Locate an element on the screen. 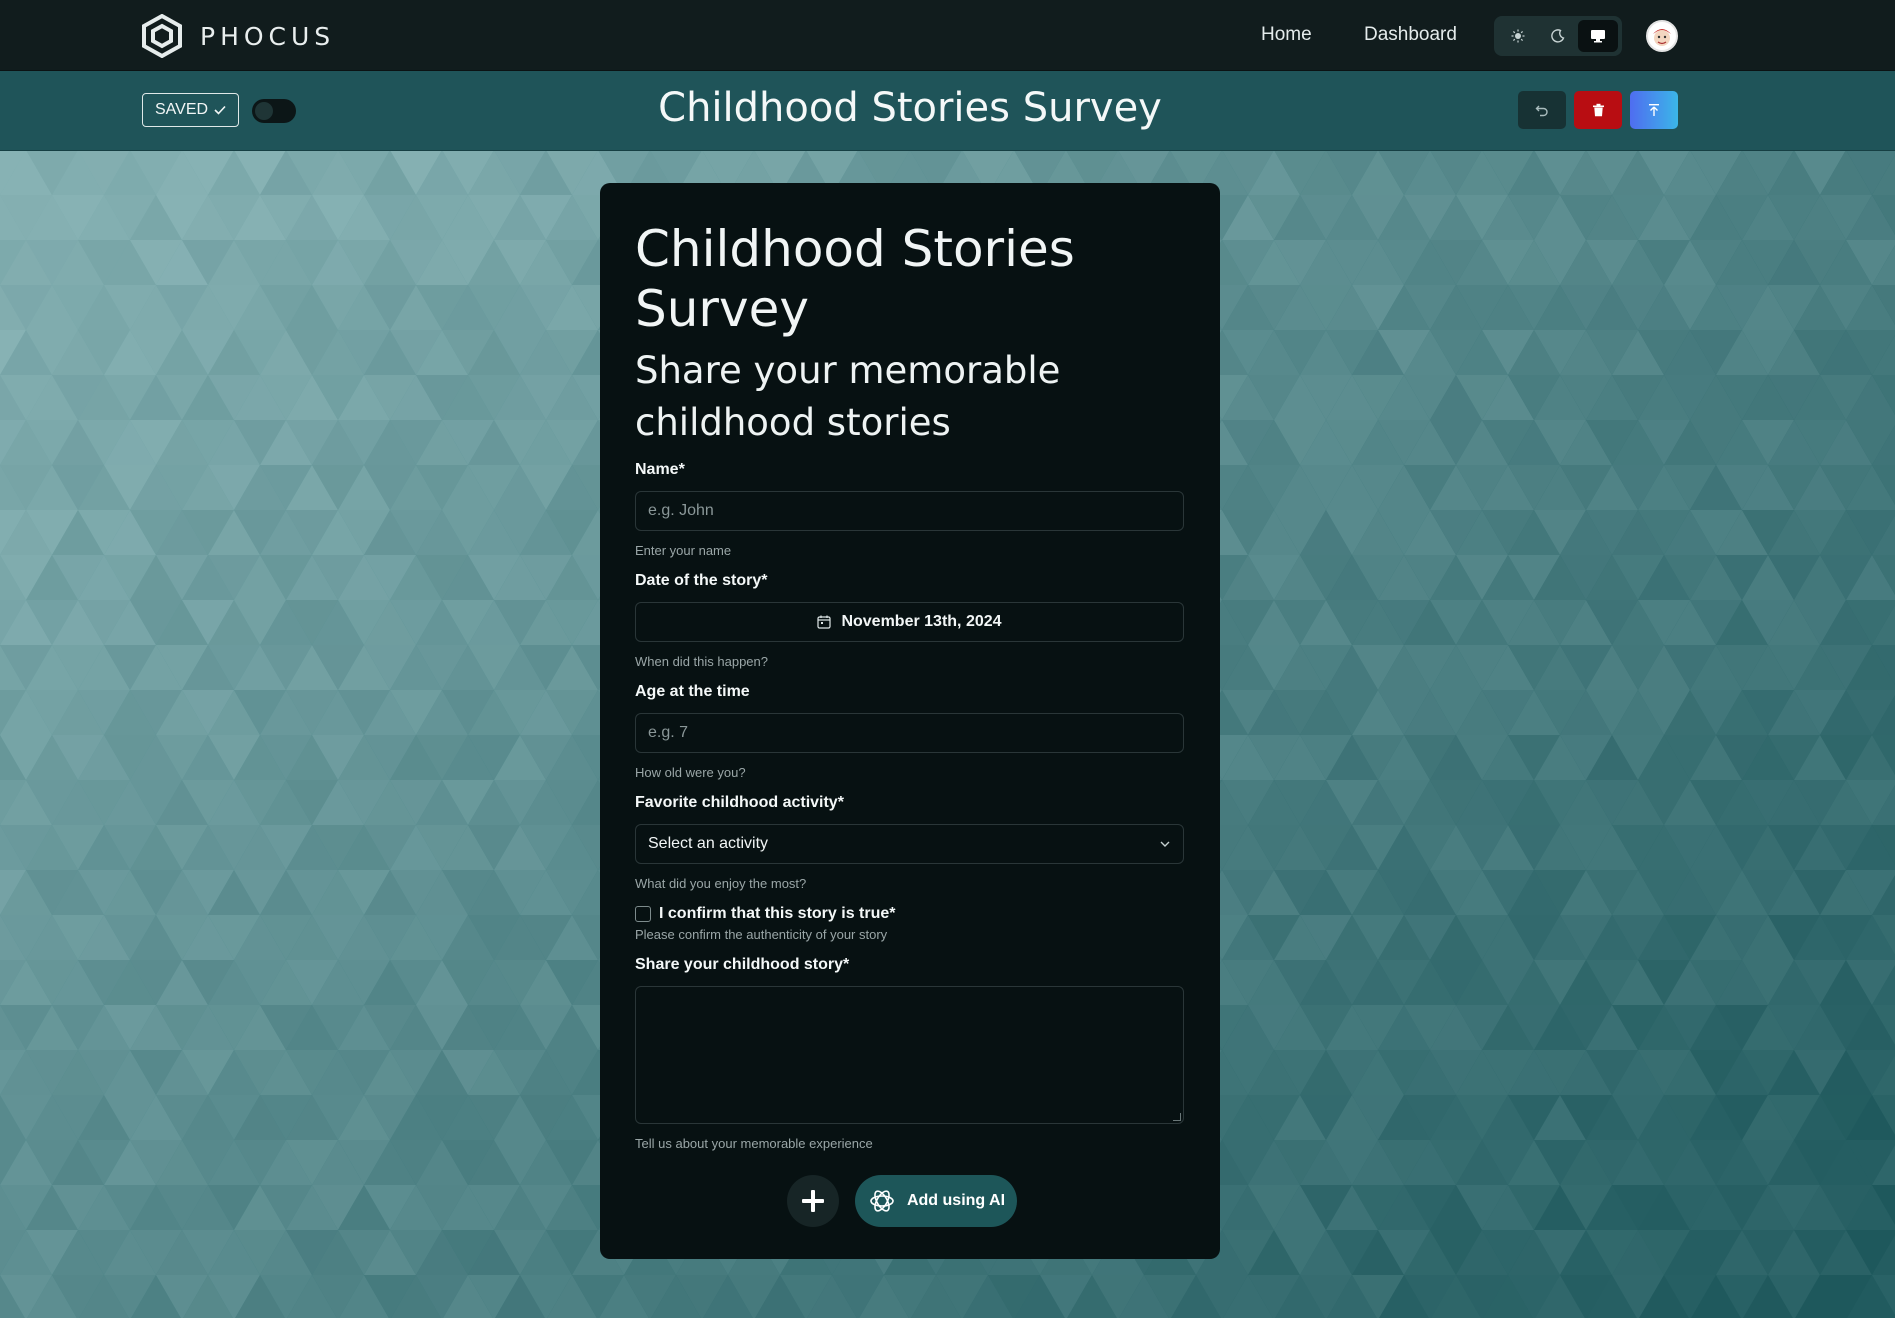 The width and height of the screenshot is (1895, 1318). story-label: Share your childhood story* is located at coordinates (742, 964).